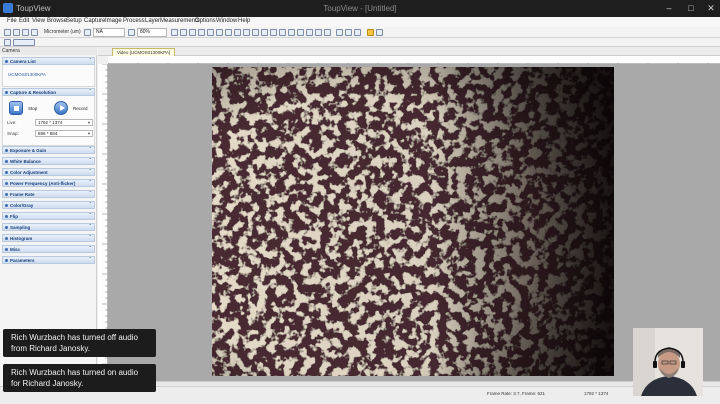 The height and width of the screenshot is (404, 720). I want to click on menu-setup: Setup, so click(74, 21).